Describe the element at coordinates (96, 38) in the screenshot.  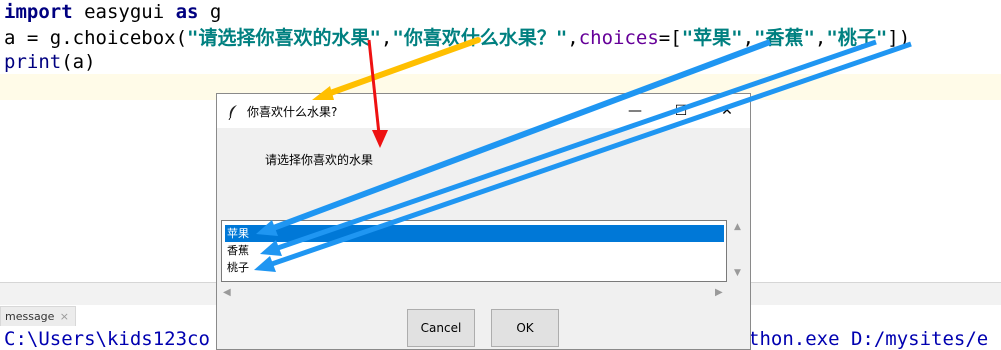
I see `call-prefix: a = g.choicebox(` at that location.